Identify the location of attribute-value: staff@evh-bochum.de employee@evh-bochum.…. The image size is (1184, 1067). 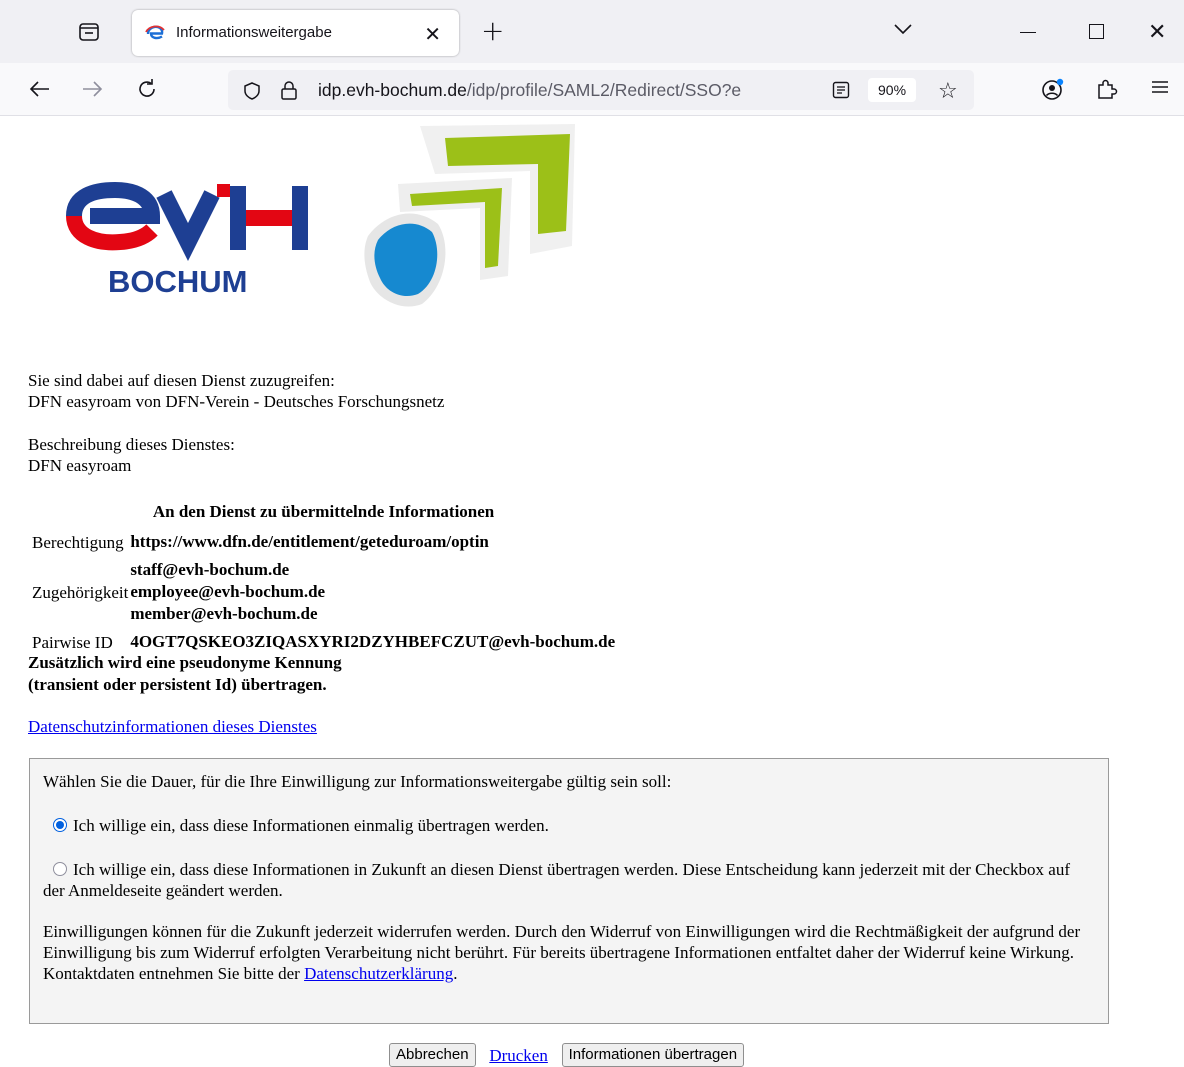
(372, 592).